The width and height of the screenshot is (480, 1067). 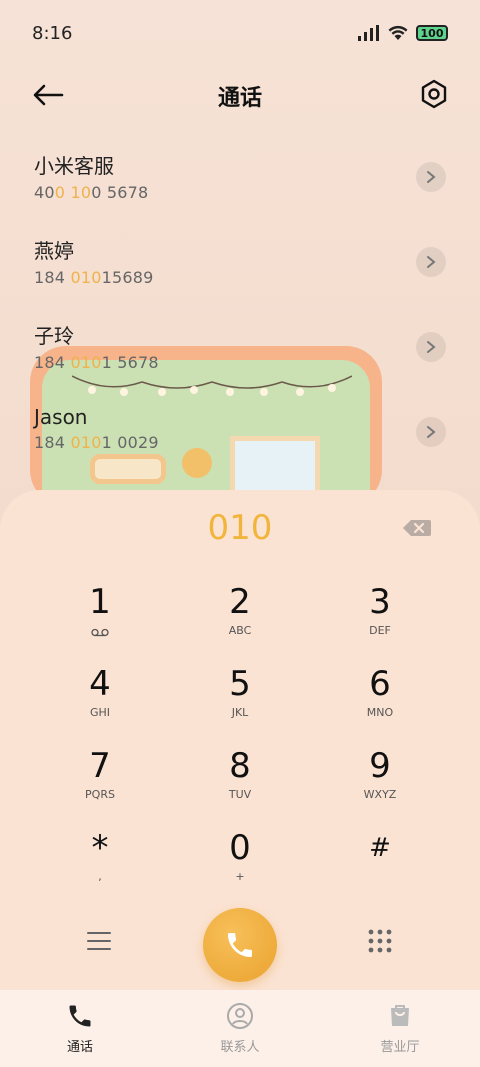 What do you see at coordinates (80, 1028) in the screenshot?
I see `nav-tab-calls: 通话` at bounding box center [80, 1028].